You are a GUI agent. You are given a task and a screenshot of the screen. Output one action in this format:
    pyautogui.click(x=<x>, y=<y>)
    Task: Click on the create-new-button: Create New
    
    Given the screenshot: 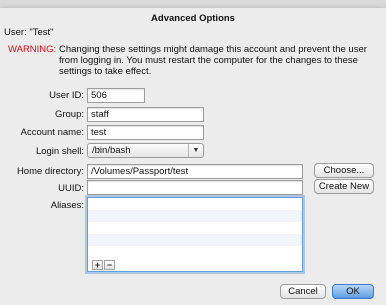 What is the action you would take?
    pyautogui.click(x=344, y=186)
    